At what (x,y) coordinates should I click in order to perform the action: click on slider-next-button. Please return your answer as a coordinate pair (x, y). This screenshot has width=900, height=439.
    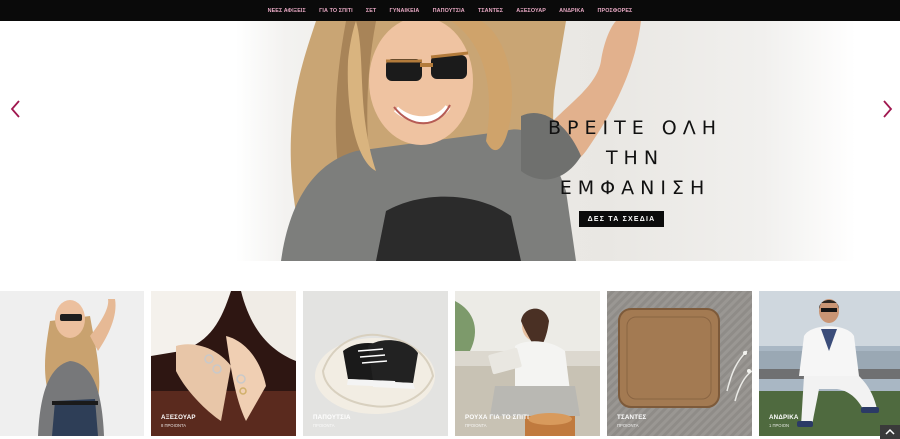
    Looking at the image, I should click on (887, 109).